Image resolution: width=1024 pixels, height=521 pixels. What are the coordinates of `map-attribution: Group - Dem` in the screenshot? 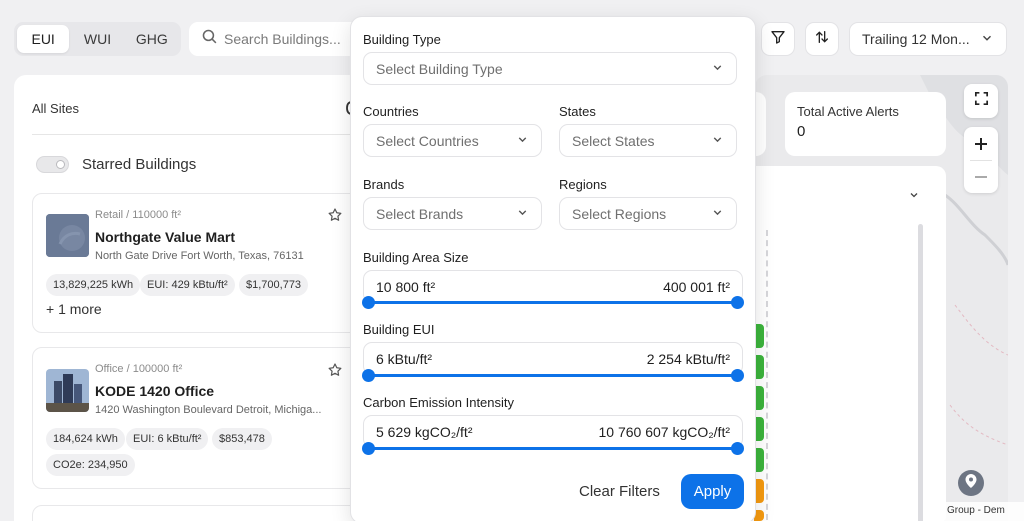 It's located at (984, 511).